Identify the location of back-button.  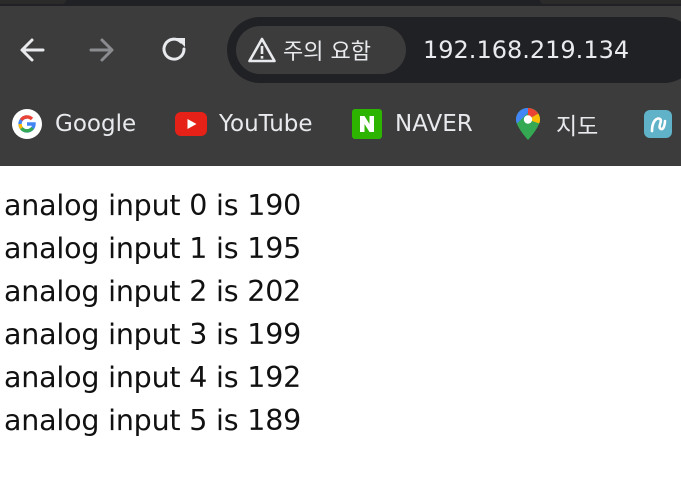
(32, 50).